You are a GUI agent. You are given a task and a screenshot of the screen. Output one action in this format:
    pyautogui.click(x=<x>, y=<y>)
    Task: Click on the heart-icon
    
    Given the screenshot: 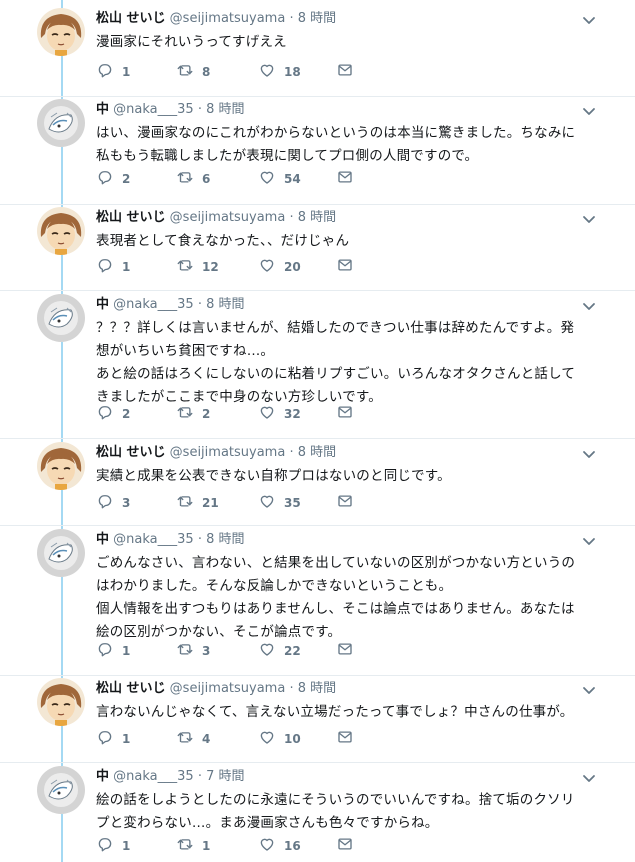 What is the action you would take?
    pyautogui.click(x=267, y=267)
    